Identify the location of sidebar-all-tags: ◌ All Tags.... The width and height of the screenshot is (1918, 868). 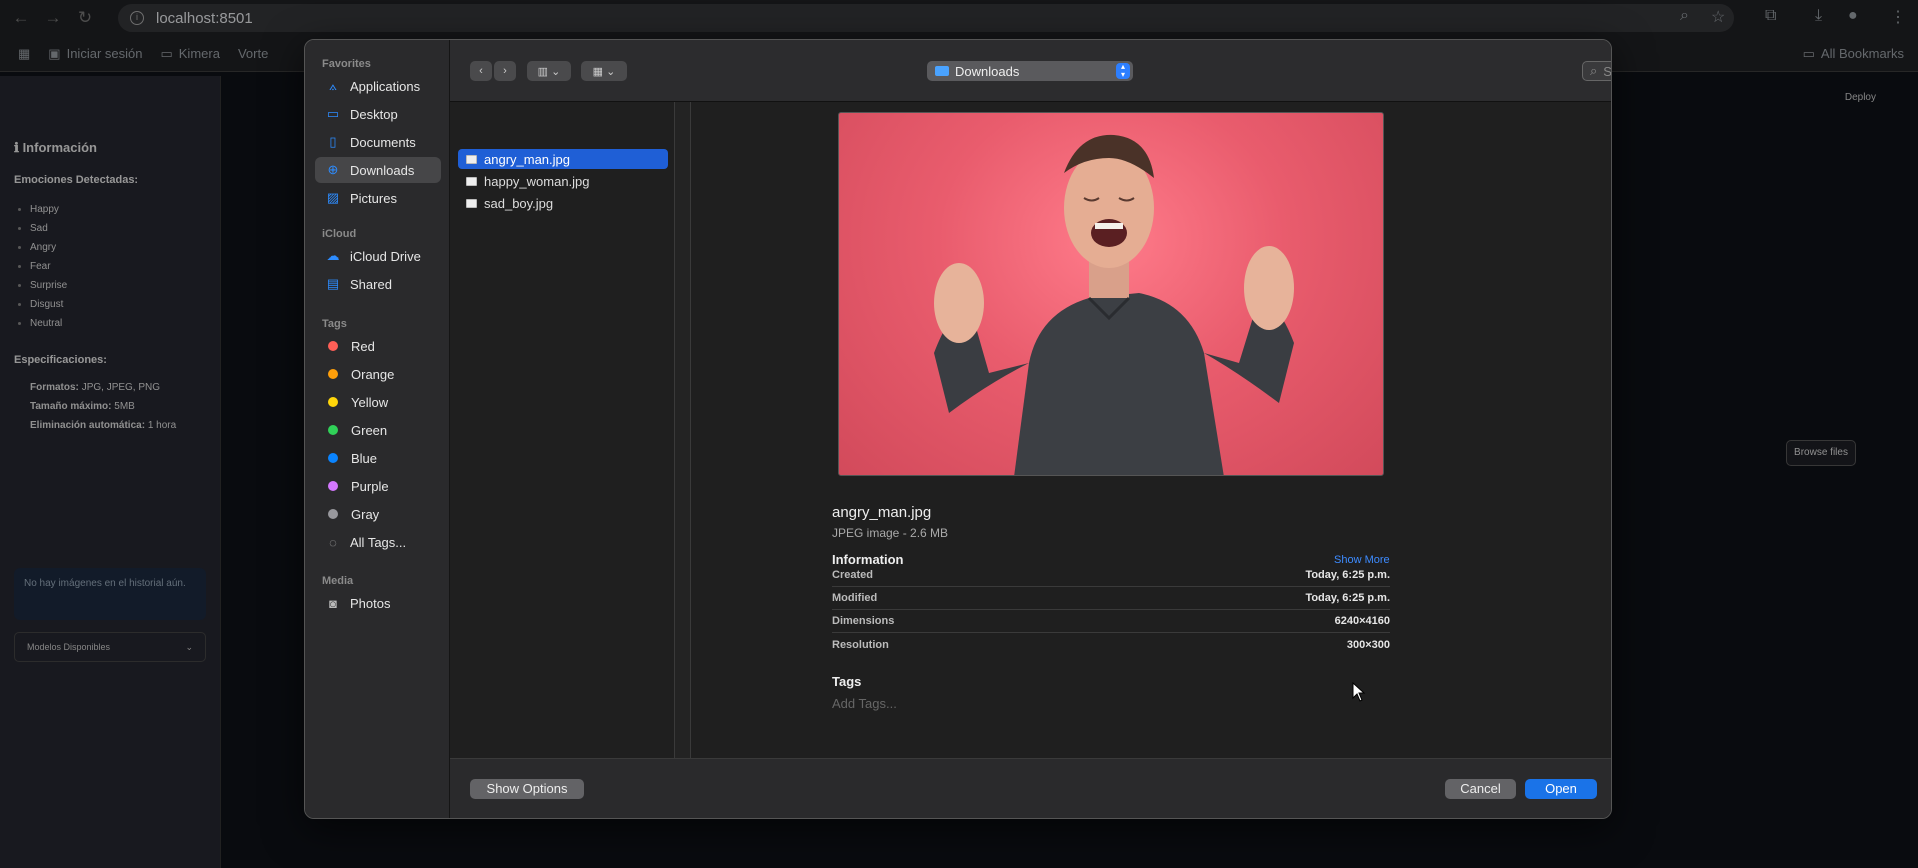
(378, 542).